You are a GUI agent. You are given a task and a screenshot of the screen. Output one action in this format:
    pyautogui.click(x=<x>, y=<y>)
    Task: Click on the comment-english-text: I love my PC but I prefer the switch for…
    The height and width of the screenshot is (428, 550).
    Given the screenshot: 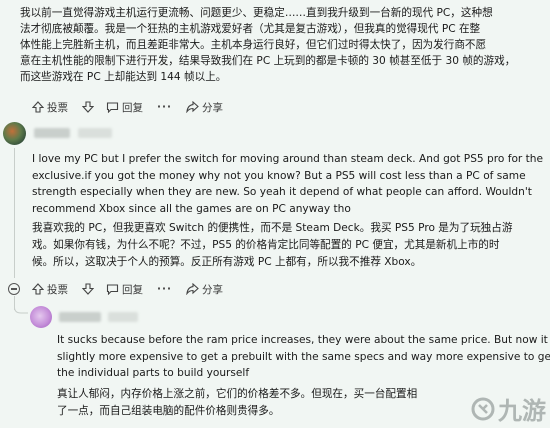 What is the action you would take?
    pyautogui.click(x=287, y=184)
    